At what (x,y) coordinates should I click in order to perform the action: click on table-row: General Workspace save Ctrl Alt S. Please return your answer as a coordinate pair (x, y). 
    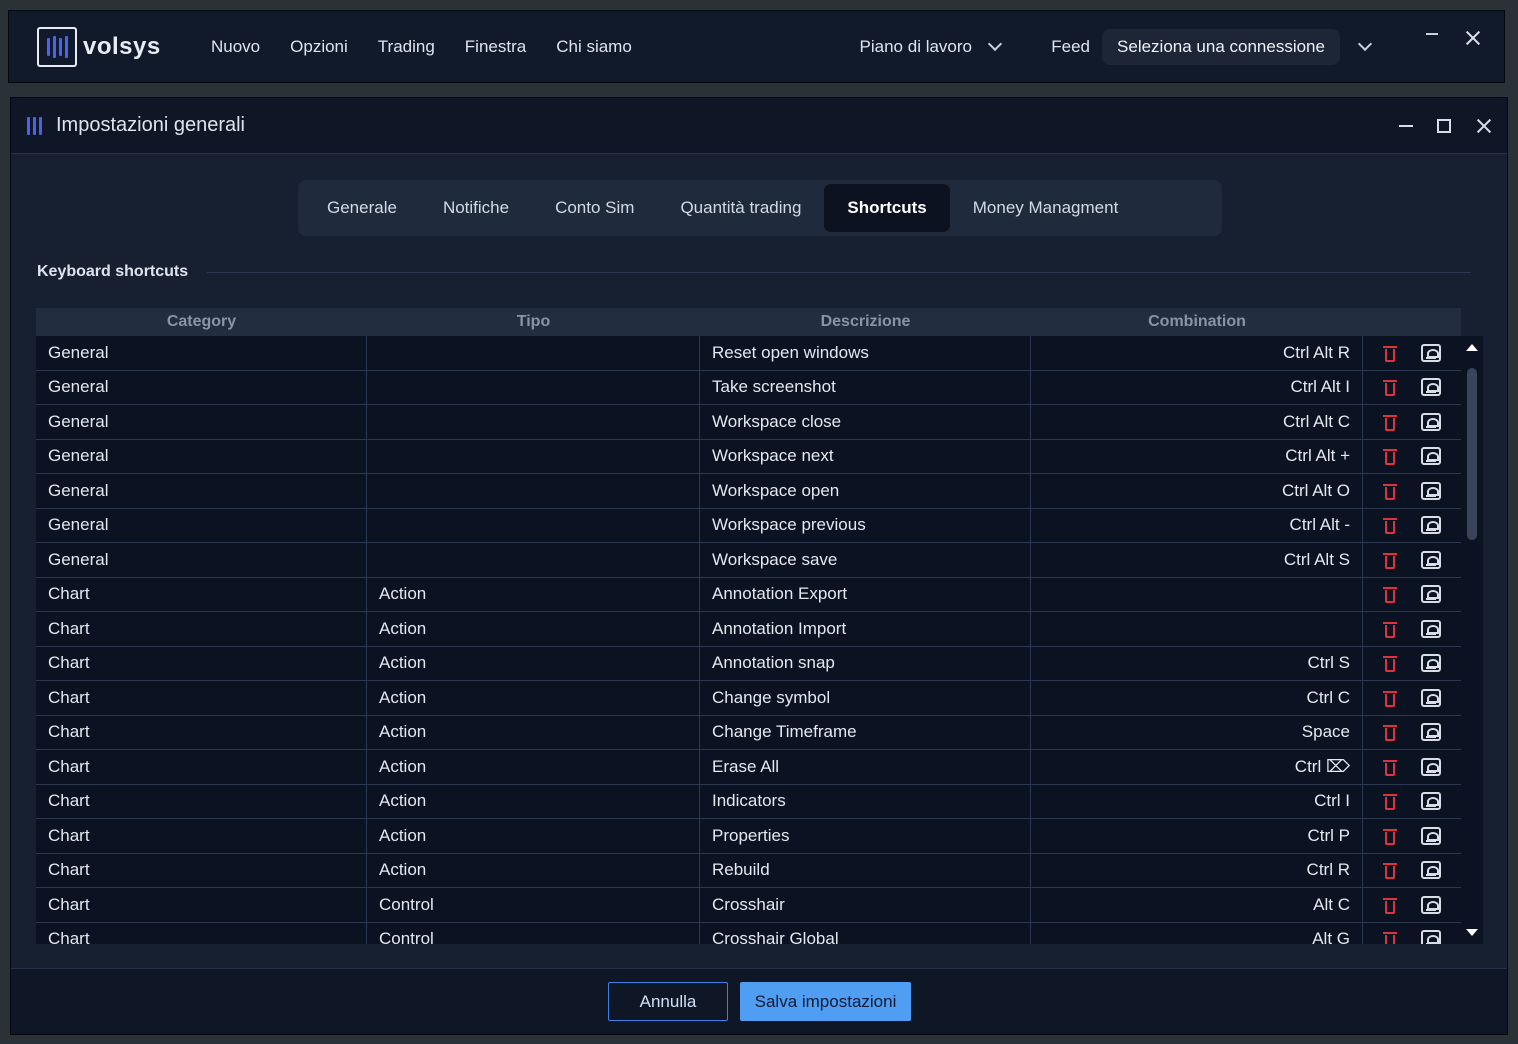
    Looking at the image, I should click on (748, 560).